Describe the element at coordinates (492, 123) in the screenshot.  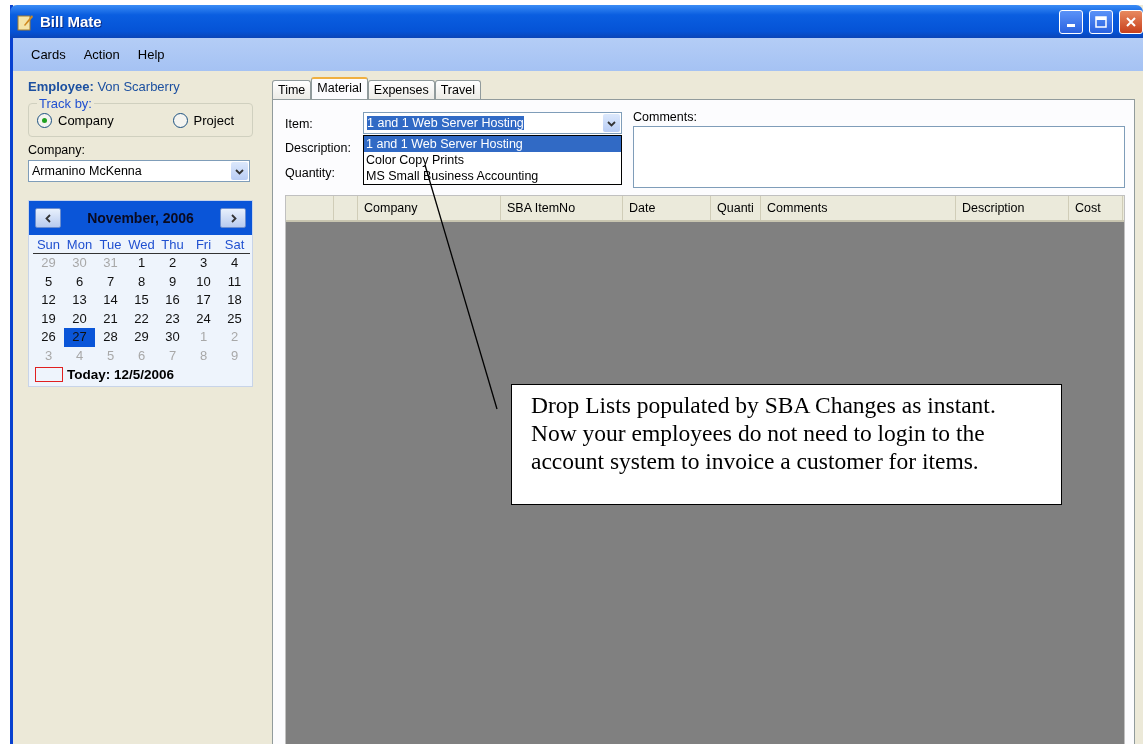
I see `item-dropdown: 1 and 1 Web Server Hosting` at that location.